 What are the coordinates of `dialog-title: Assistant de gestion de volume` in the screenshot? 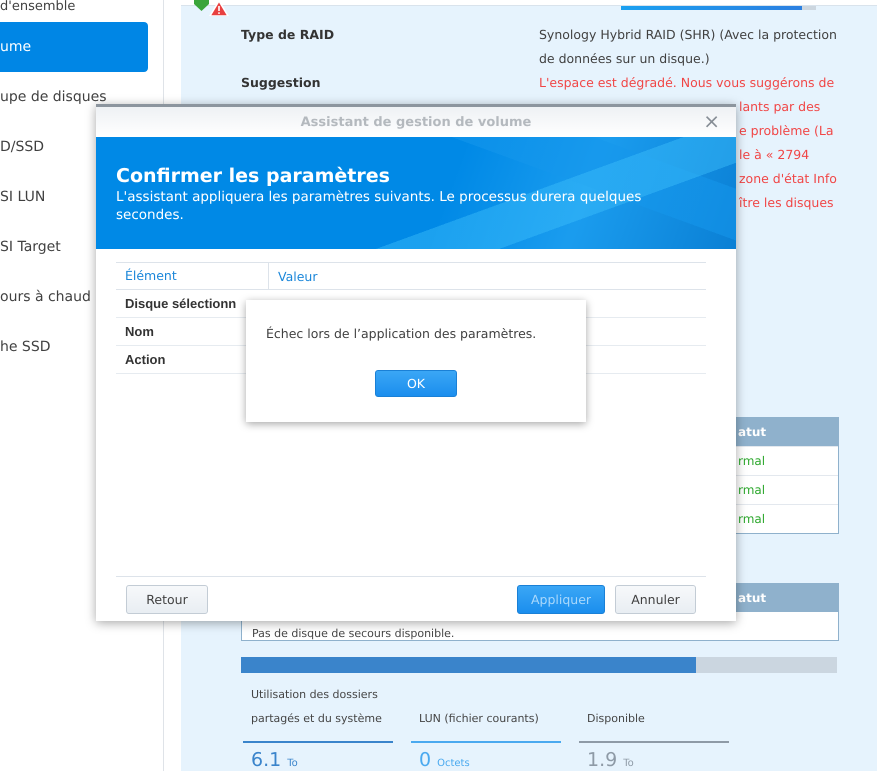 It's located at (416, 122).